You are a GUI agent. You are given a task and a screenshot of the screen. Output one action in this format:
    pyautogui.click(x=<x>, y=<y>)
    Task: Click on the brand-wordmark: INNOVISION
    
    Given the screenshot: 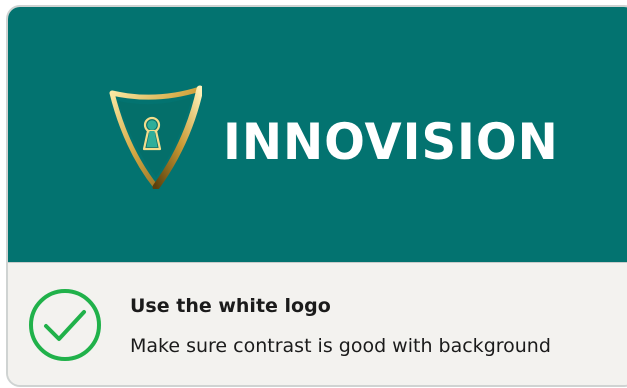 What is the action you would take?
    pyautogui.click(x=391, y=142)
    